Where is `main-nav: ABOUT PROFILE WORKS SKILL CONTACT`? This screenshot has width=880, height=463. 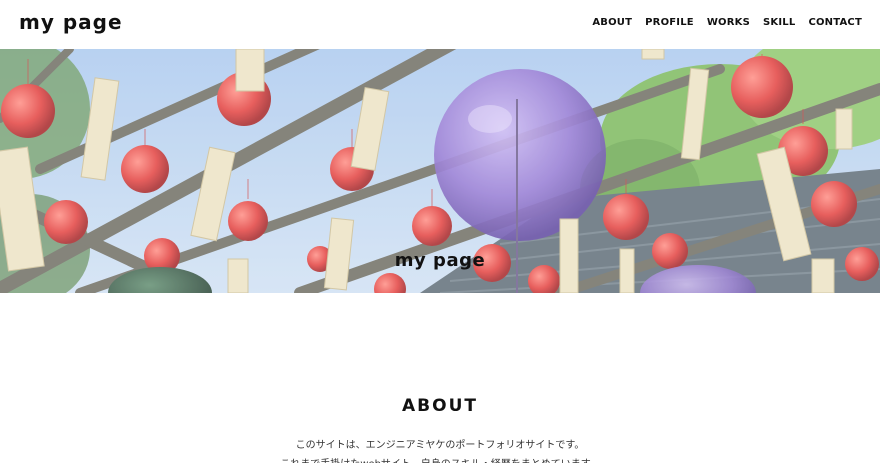
main-nav: ABOUT PROFILE WORKS SKILL CONTACT is located at coordinates (727, 22).